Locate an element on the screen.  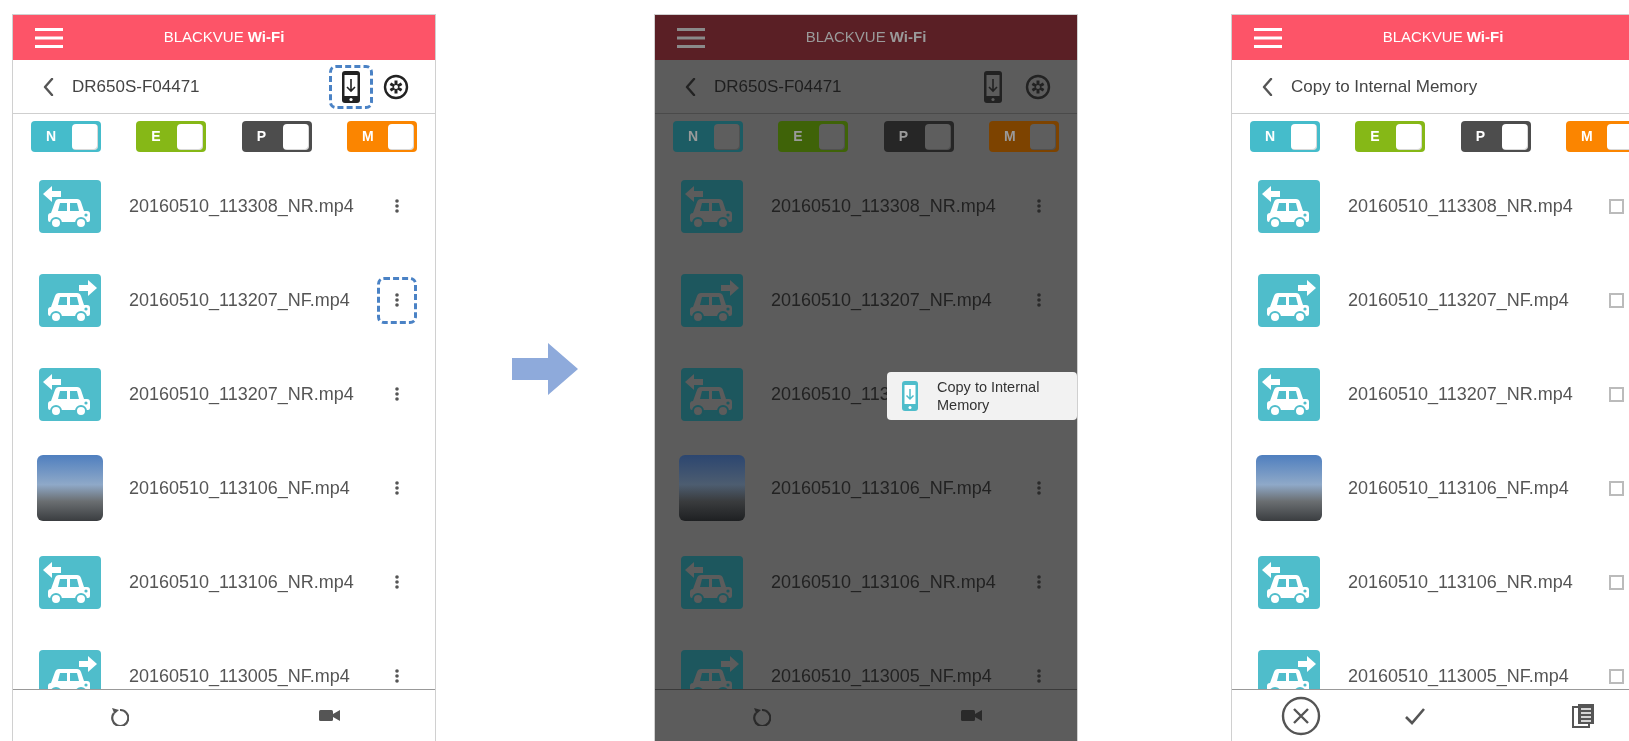
copy-icon is located at coordinates (1583, 715).